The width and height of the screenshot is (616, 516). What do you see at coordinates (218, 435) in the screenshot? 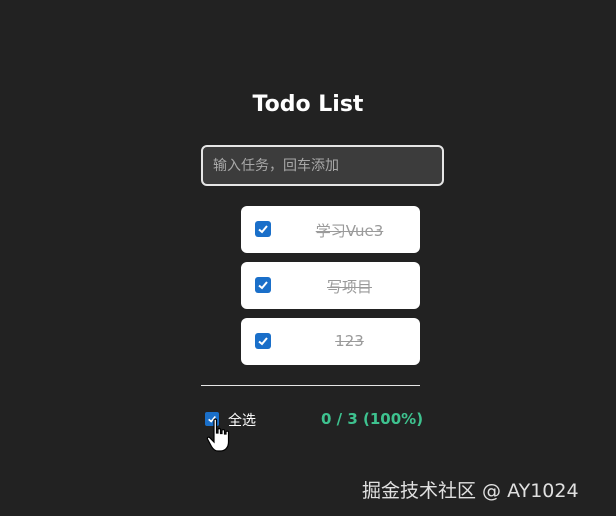
I see `hand-cursor-icon` at bounding box center [218, 435].